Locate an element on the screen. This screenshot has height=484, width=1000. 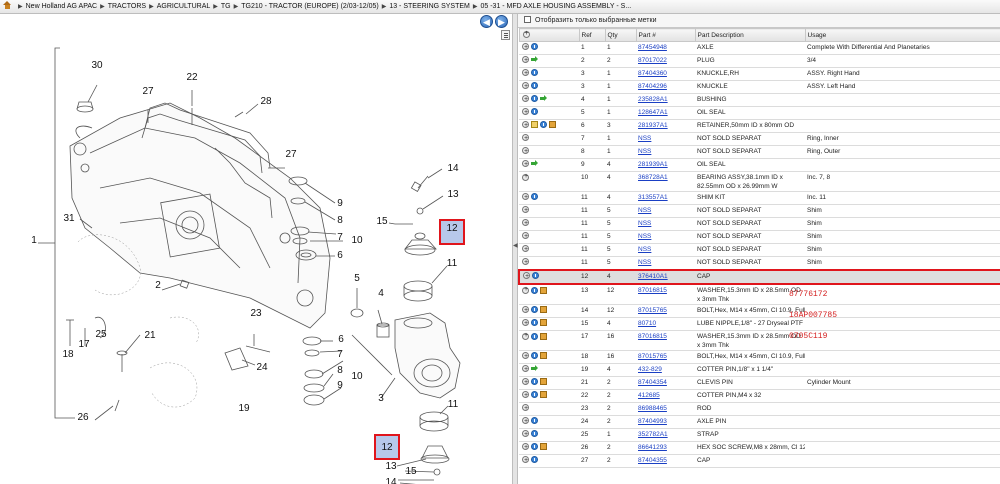
replacement-arrow-icon is located at coordinates (534, 59).